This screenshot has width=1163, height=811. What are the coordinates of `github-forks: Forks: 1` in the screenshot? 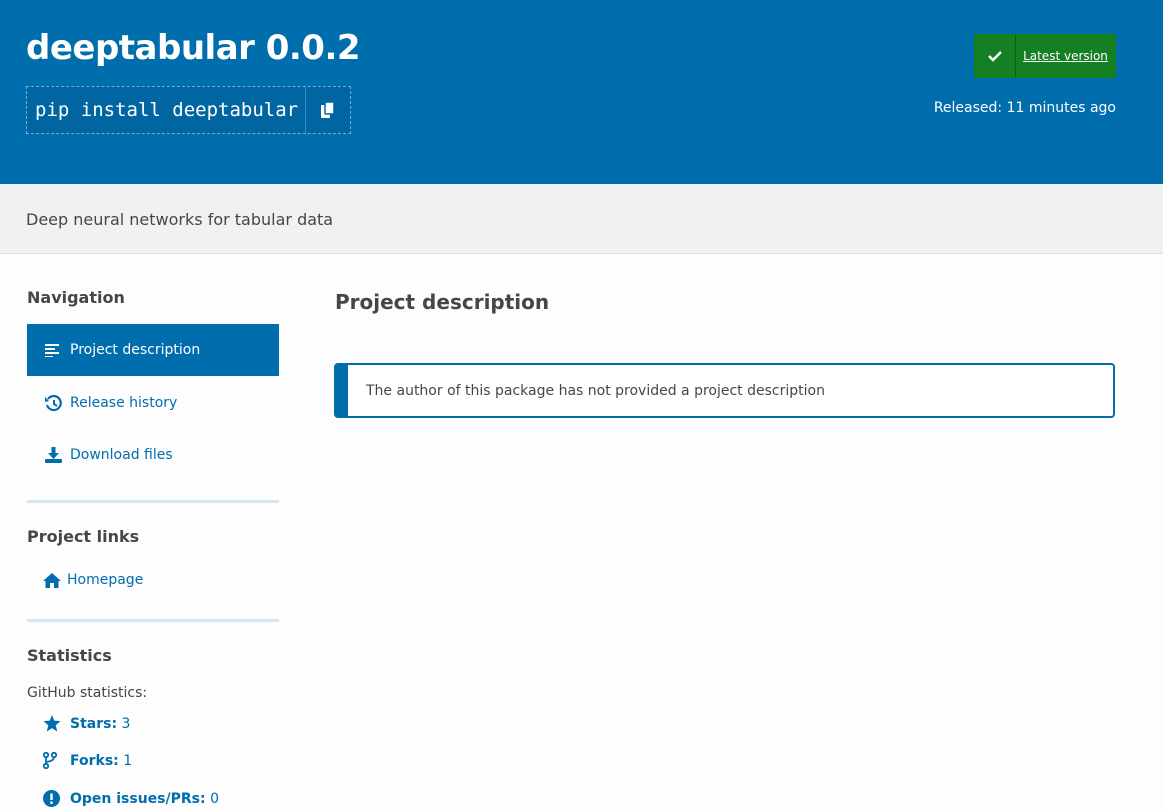 It's located at (87, 760).